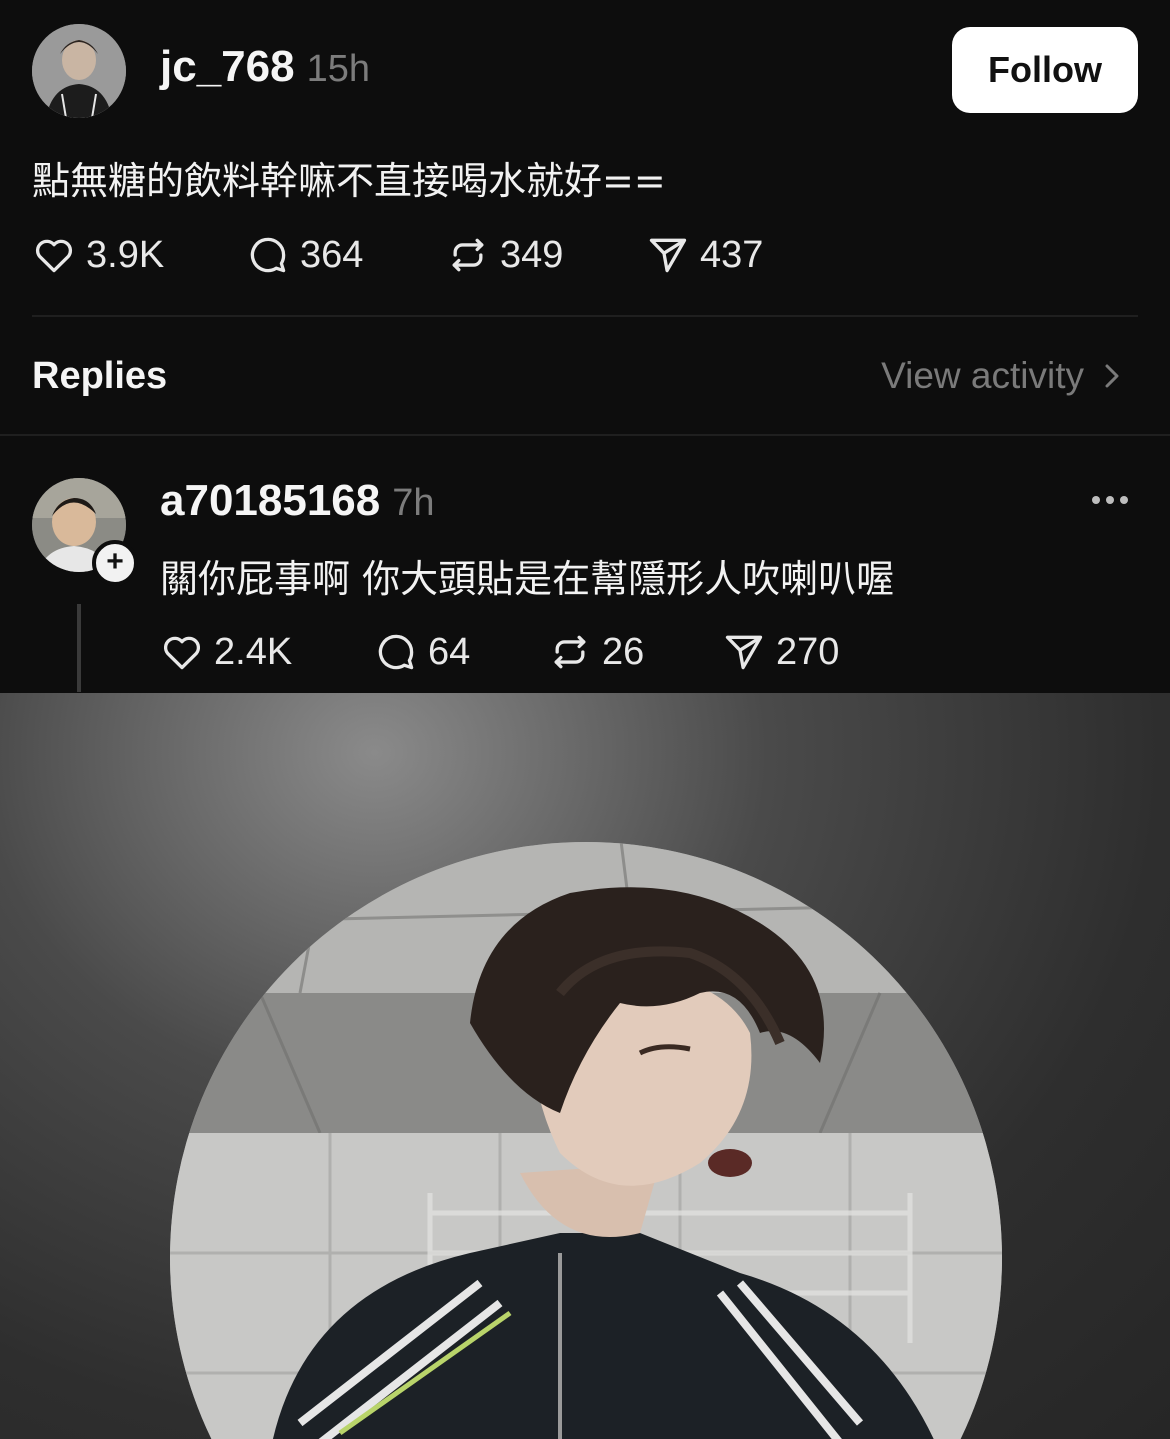 This screenshot has width=1170, height=1439. What do you see at coordinates (449, 651) in the screenshot?
I see `reply-comment-count: 64` at bounding box center [449, 651].